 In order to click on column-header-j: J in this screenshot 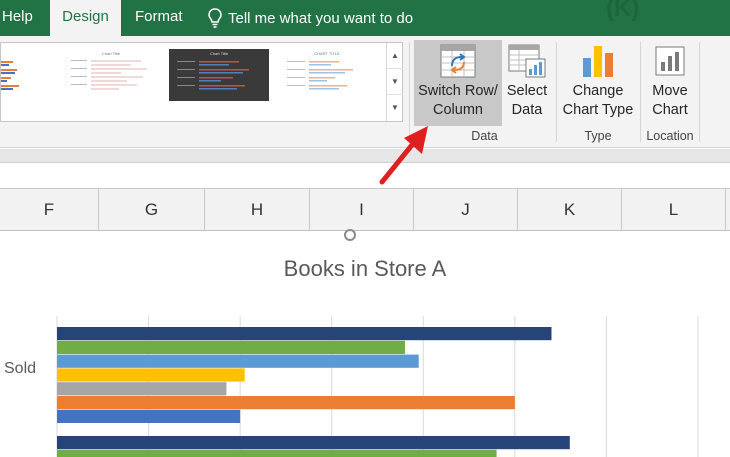, I will do `click(466, 210)`.